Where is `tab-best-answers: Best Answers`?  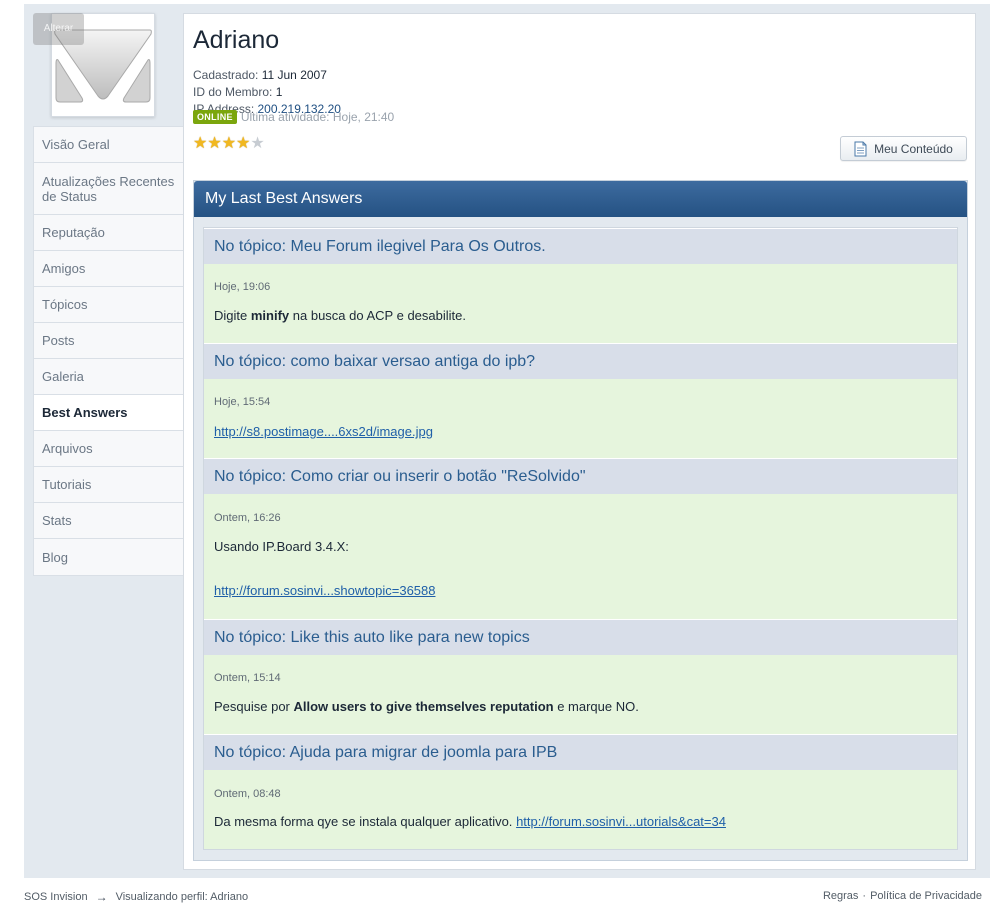
tab-best-answers: Best Answers is located at coordinates (109, 413).